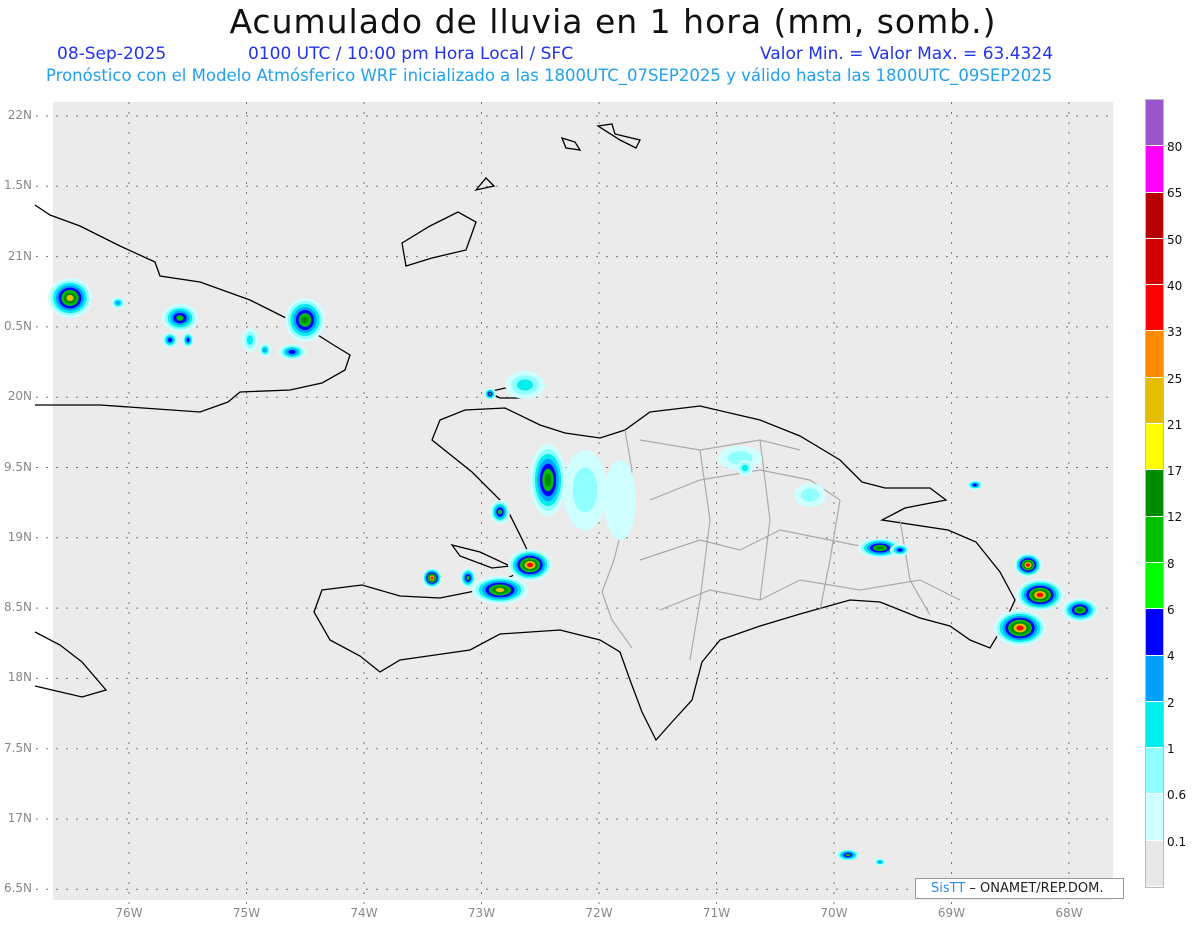 The height and width of the screenshot is (927, 1200). Describe the element at coordinates (19, 536) in the screenshot. I see `lat-label: 19N` at that location.